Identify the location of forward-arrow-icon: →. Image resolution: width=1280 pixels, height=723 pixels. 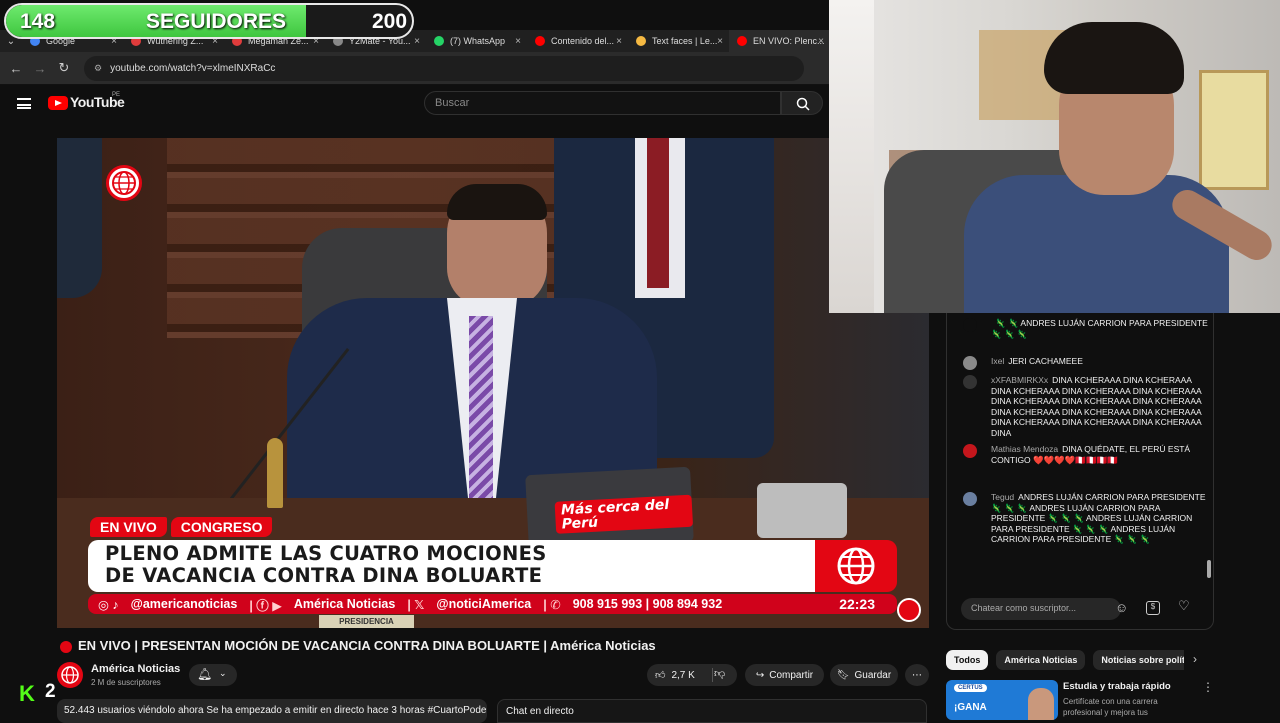
(40, 68).